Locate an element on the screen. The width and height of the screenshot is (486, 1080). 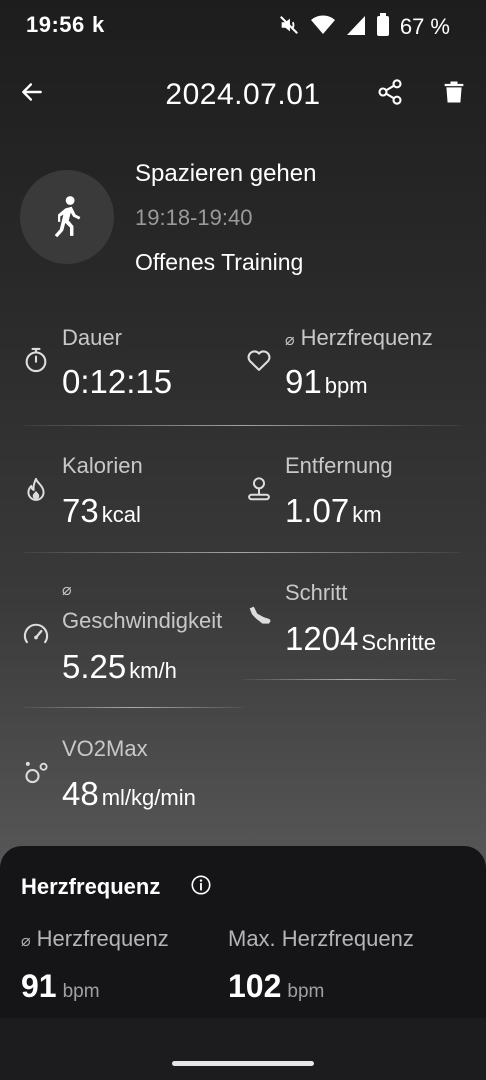
sheet-footer is located at coordinates (243, 1049).